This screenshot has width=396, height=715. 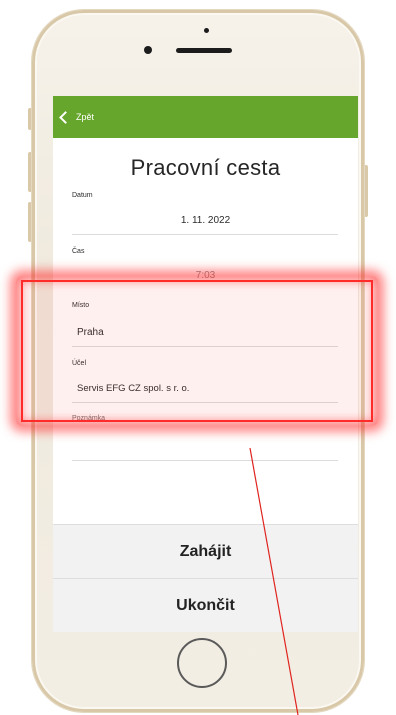 What do you see at coordinates (82, 195) in the screenshot?
I see `date-label: Datum` at bounding box center [82, 195].